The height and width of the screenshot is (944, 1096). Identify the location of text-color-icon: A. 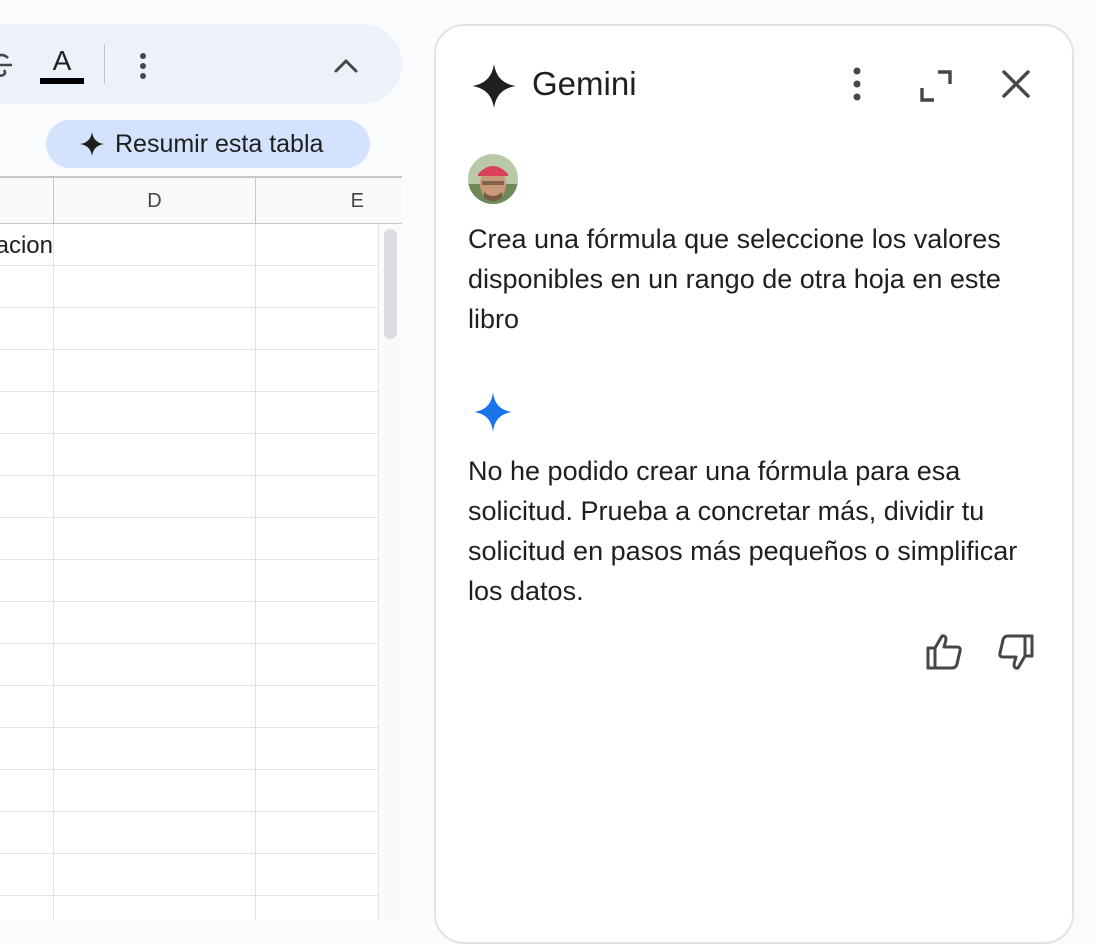
(62, 60).